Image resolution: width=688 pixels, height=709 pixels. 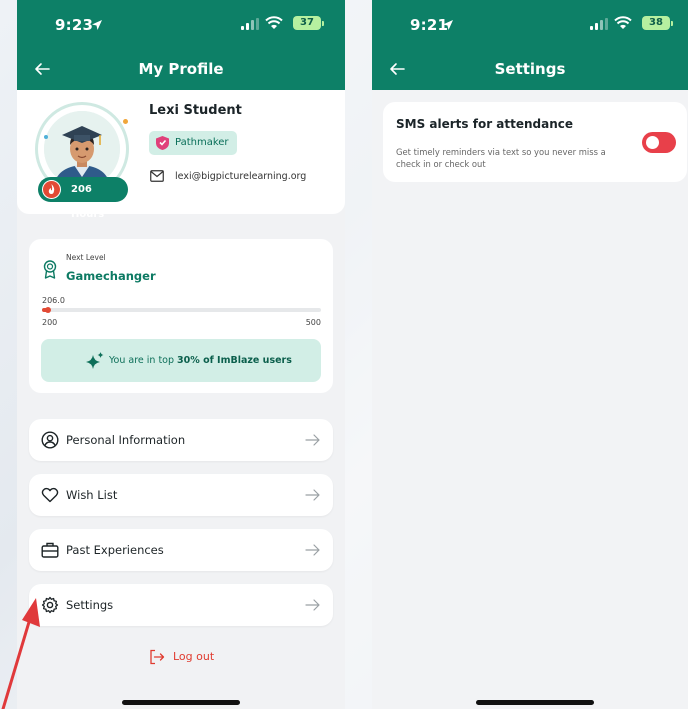 What do you see at coordinates (181, 495) in the screenshot?
I see `menu-wish-list: Wish List` at bounding box center [181, 495].